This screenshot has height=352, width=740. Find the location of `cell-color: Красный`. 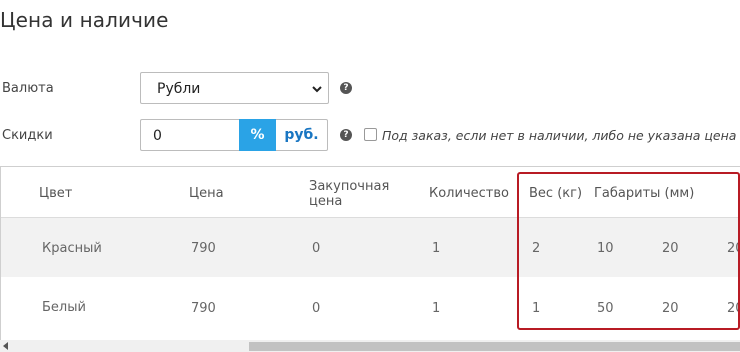

cell-color: Красный is located at coordinates (72, 248).